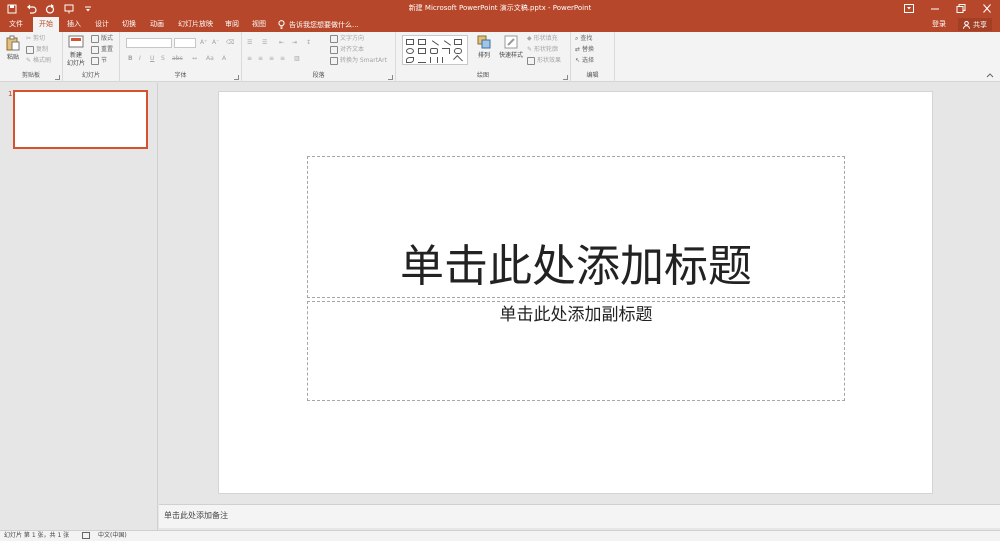  Describe the element at coordinates (57, 77) in the screenshot. I see `clipboard-dialog-launcher-icon` at that location.